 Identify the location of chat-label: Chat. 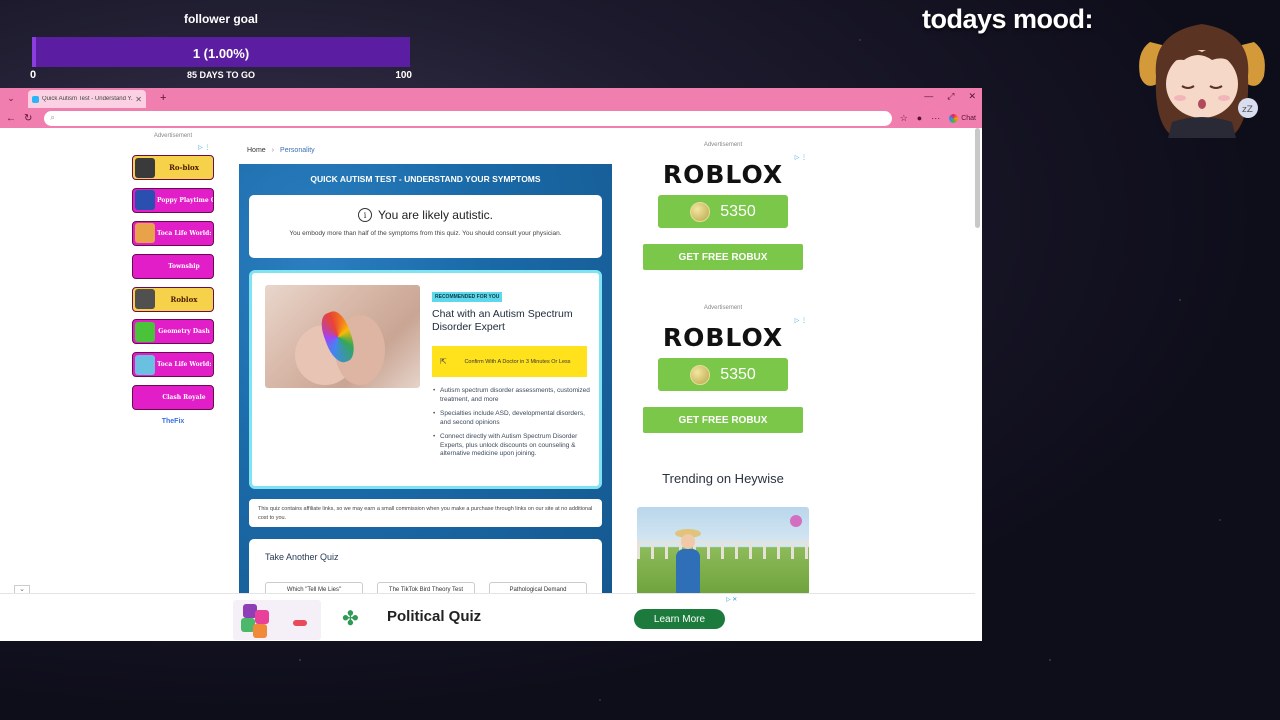
(968, 118).